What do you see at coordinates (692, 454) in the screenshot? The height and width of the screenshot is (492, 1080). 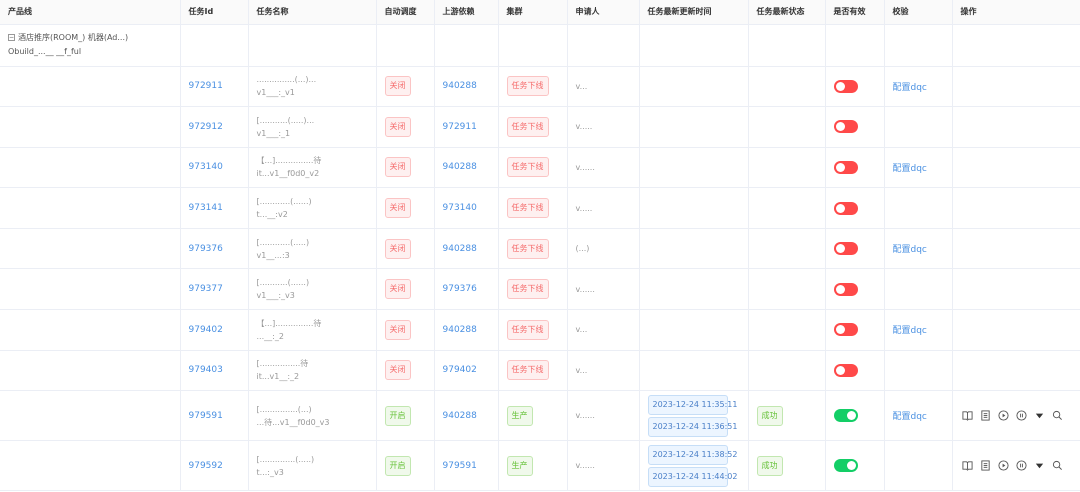 I see `update-time-tag: 2023-12-24 11:38:52` at bounding box center [692, 454].